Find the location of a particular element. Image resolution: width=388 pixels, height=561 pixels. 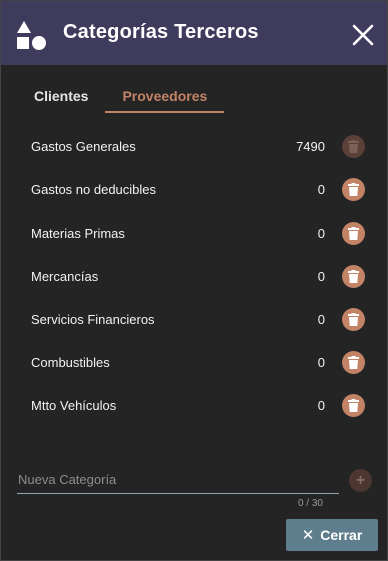

new-category-field is located at coordinates (178, 480).